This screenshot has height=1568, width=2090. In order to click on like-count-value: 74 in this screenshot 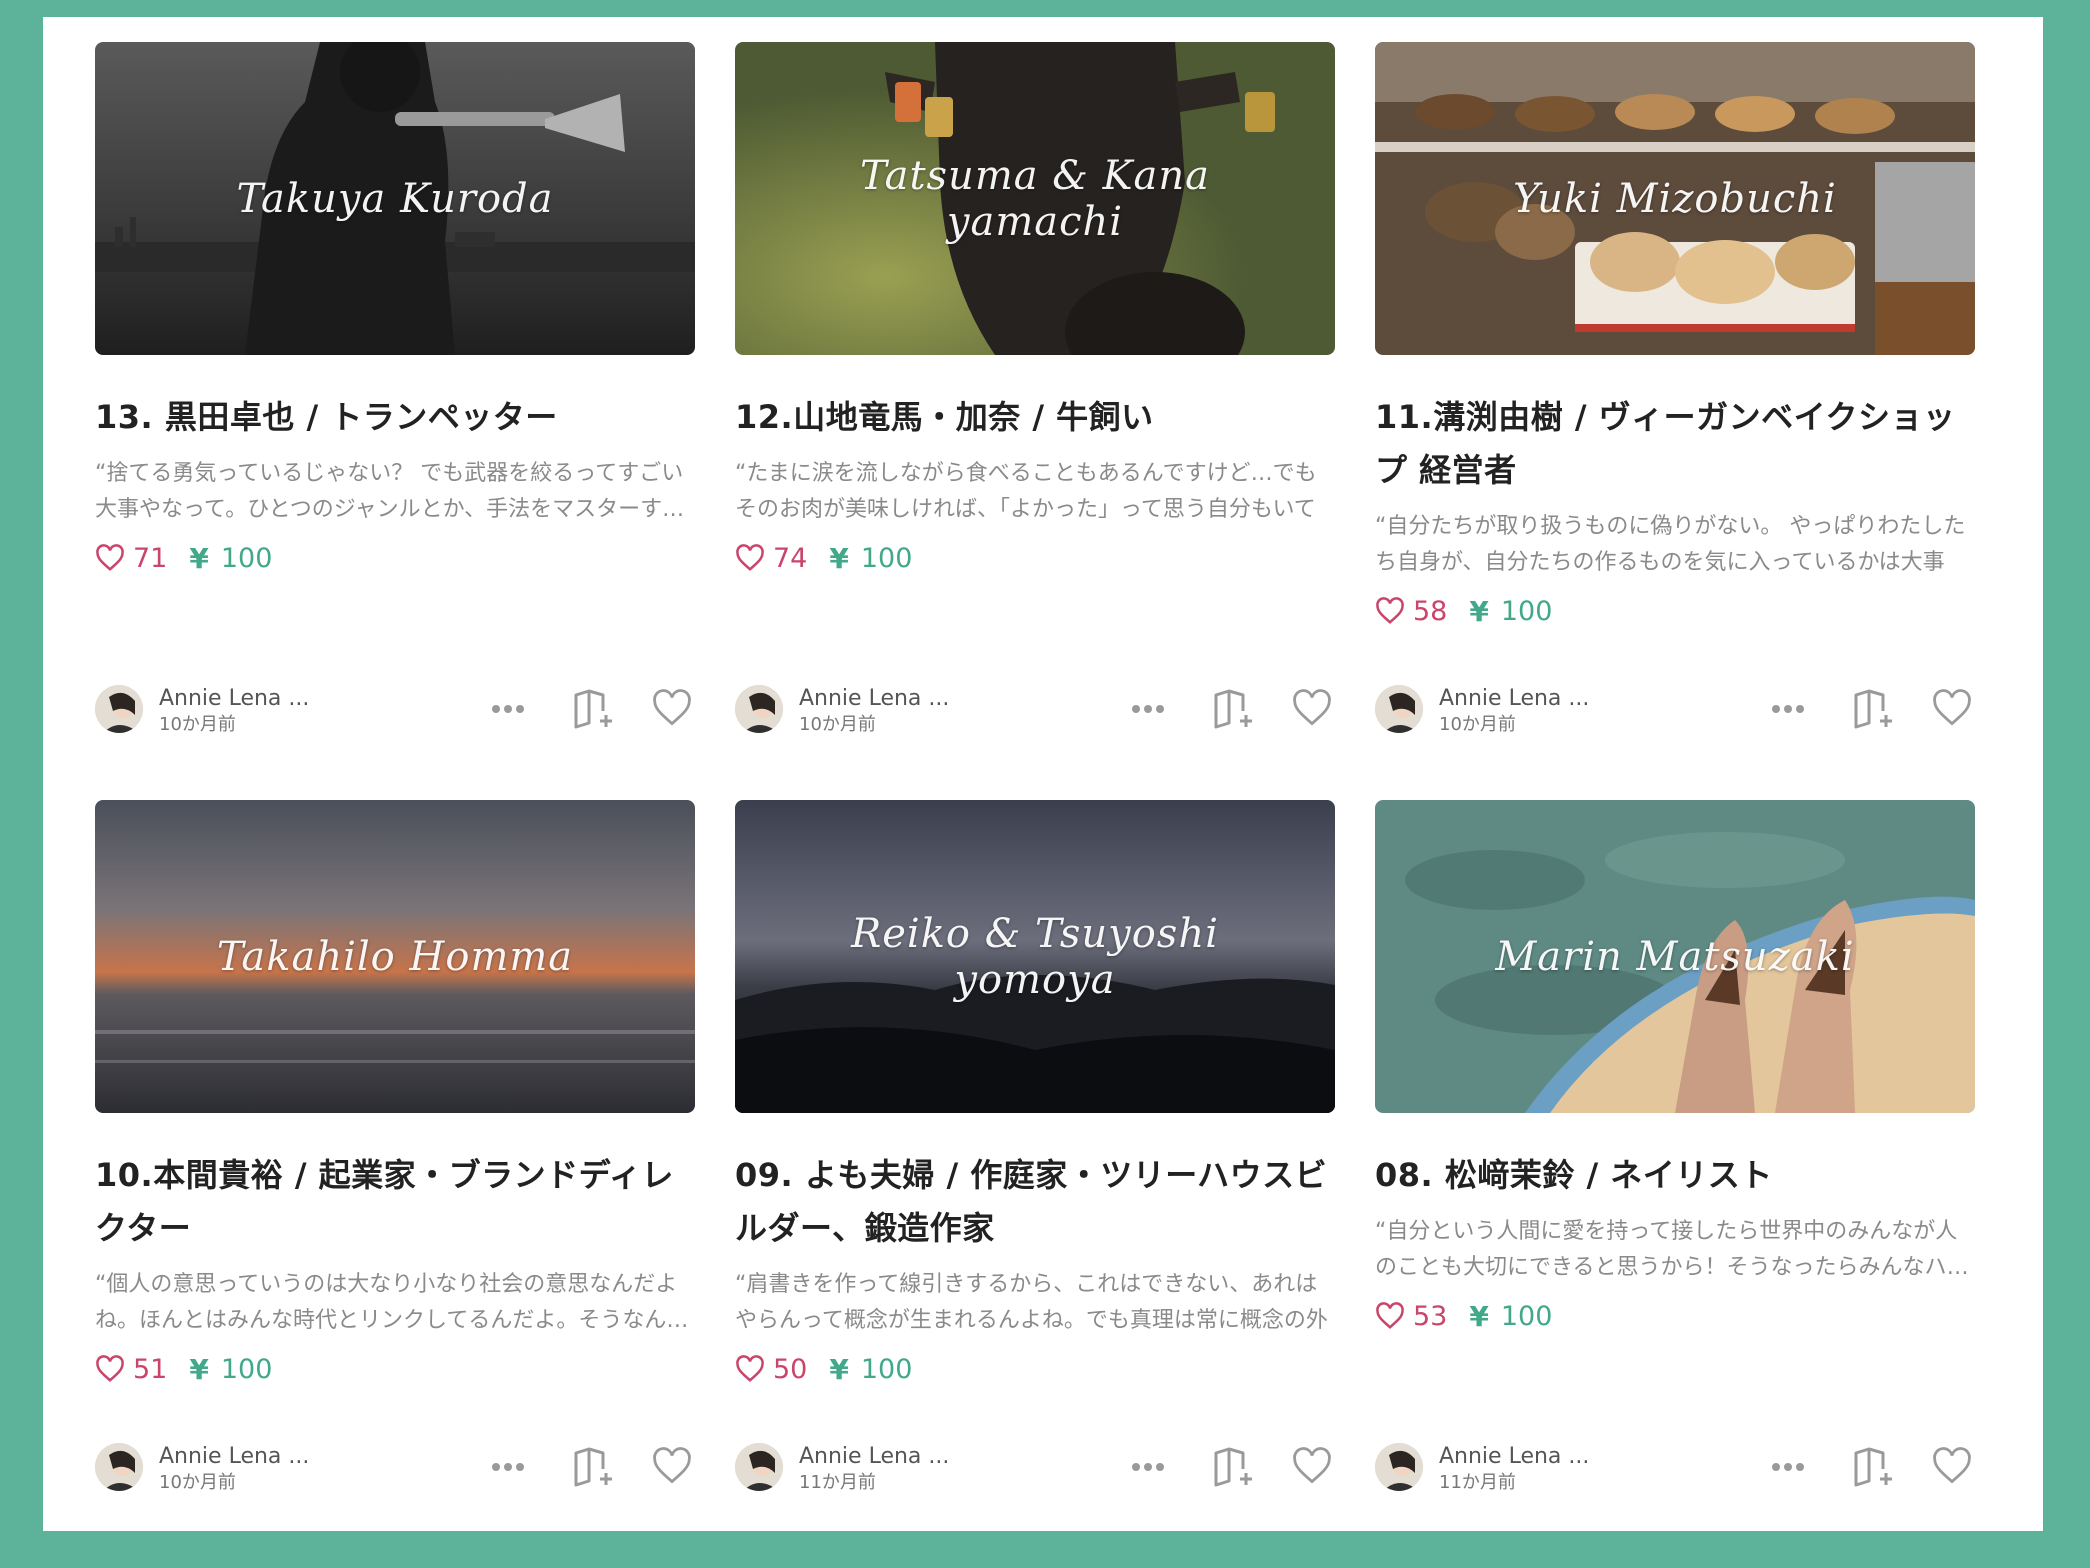, I will do `click(790, 558)`.